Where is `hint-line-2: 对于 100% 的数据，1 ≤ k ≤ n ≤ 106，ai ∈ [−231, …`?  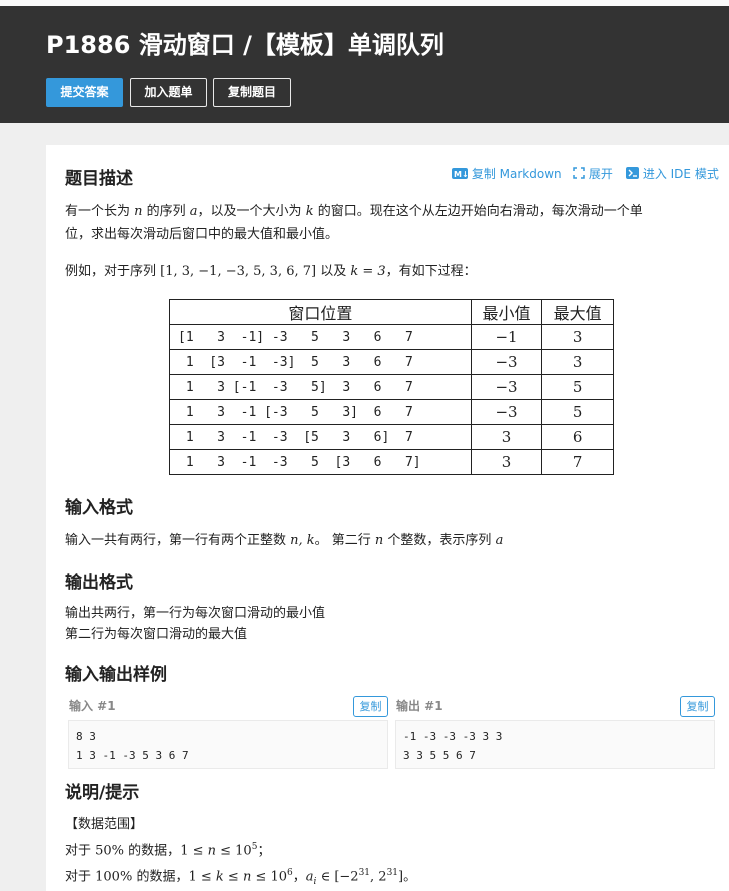 hint-line-2: 对于 100% 的数据，1 ≤ k ≤ n ≤ 106，ai ∈ [−231, … is located at coordinates (241, 878).